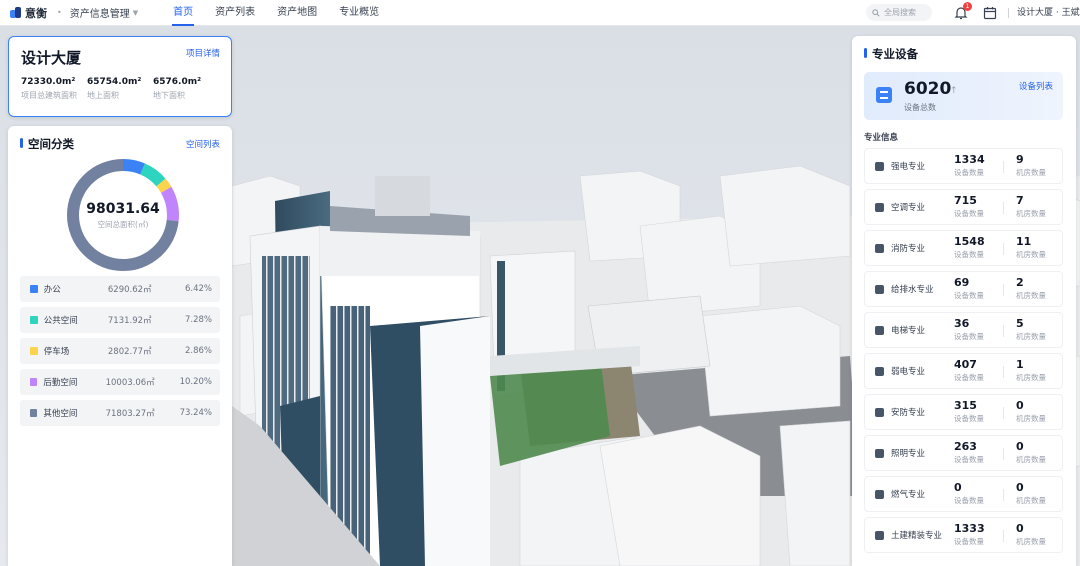 The image size is (1080, 566). I want to click on discipline-row: 照明专业 263 设备数量 0 机房数量, so click(963, 453).